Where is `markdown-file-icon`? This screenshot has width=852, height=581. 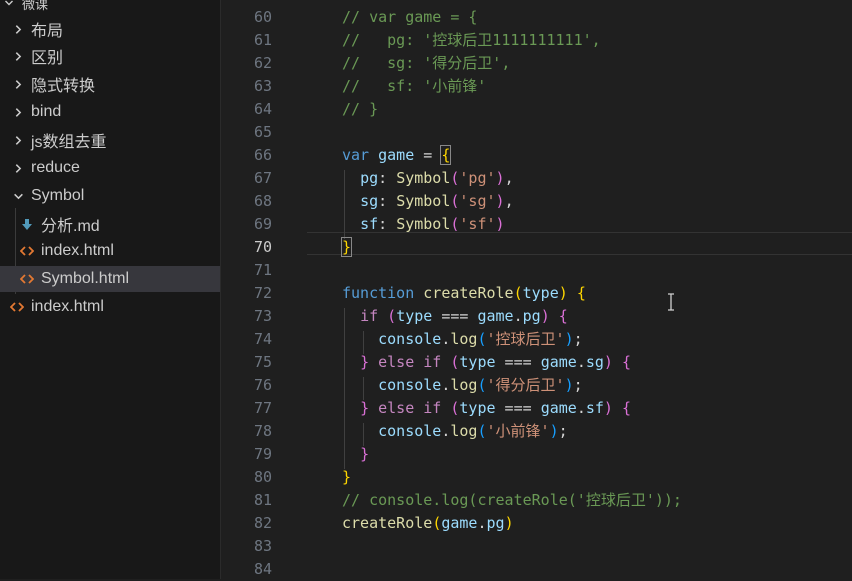
markdown-file-icon is located at coordinates (27, 224).